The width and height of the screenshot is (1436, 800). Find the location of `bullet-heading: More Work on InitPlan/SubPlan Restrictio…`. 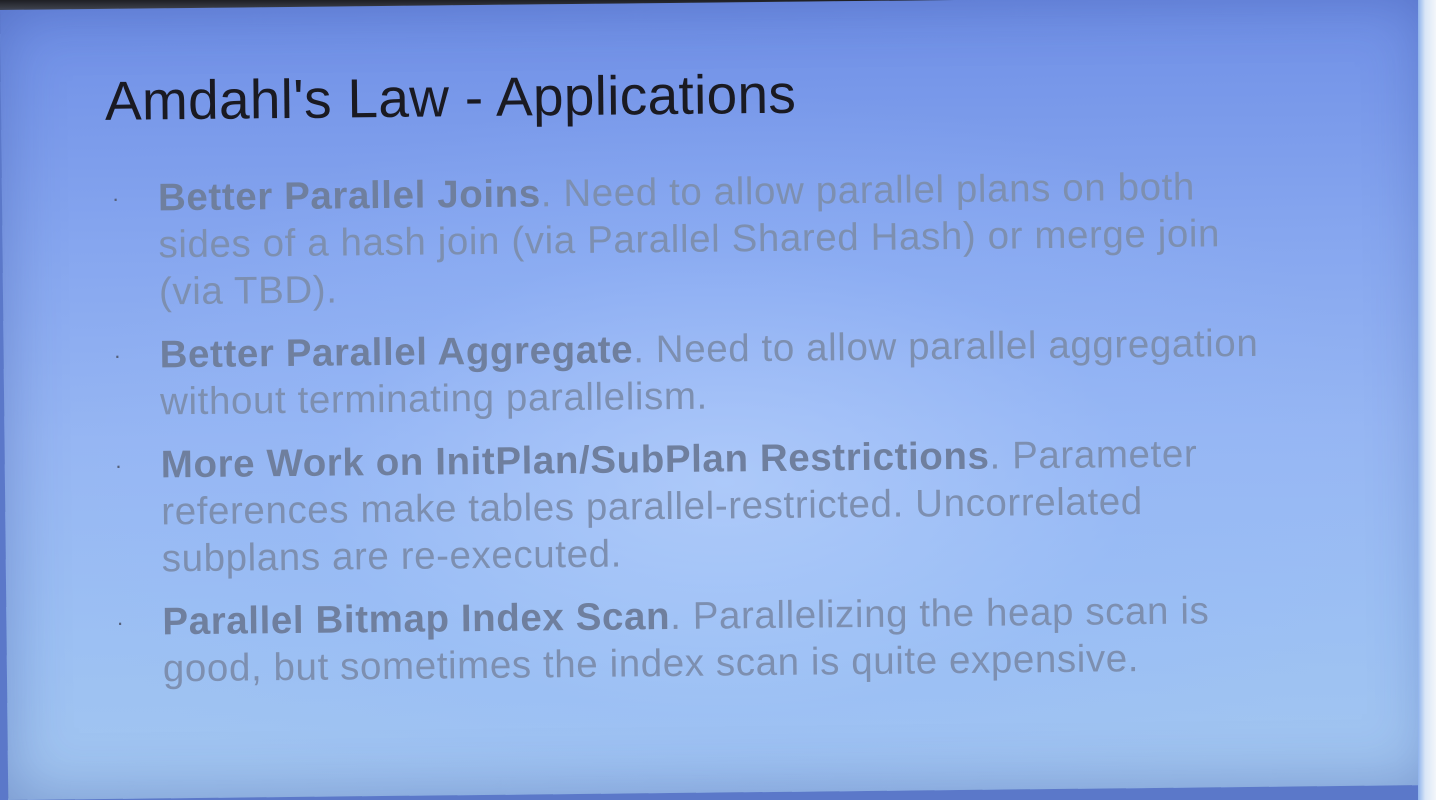

bullet-heading: More Work on InitPlan/SubPlan Restrictio… is located at coordinates (575, 460).